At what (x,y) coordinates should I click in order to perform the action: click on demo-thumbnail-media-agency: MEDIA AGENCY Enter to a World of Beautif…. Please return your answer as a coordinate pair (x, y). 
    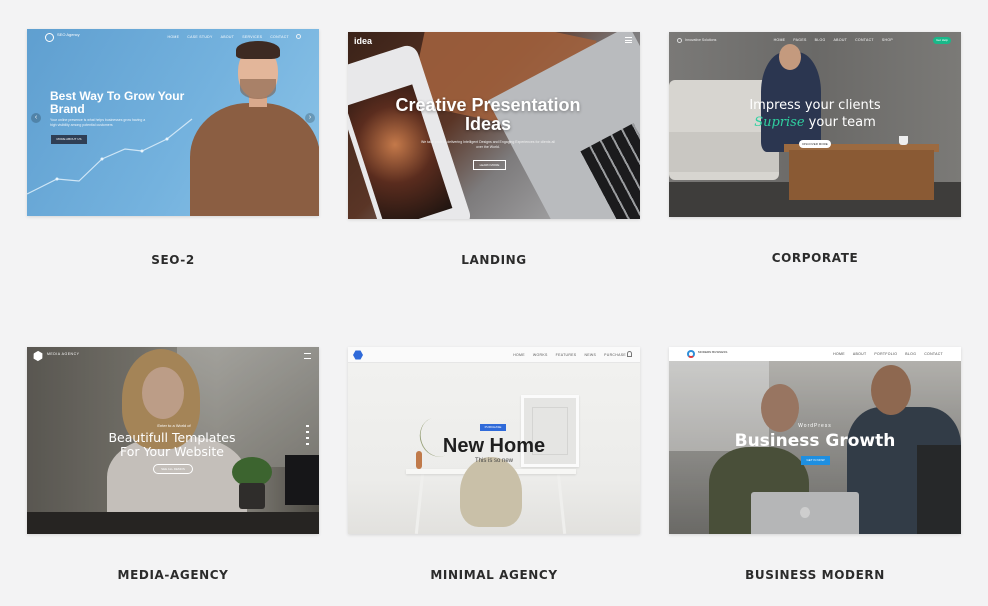
    Looking at the image, I should click on (173, 440).